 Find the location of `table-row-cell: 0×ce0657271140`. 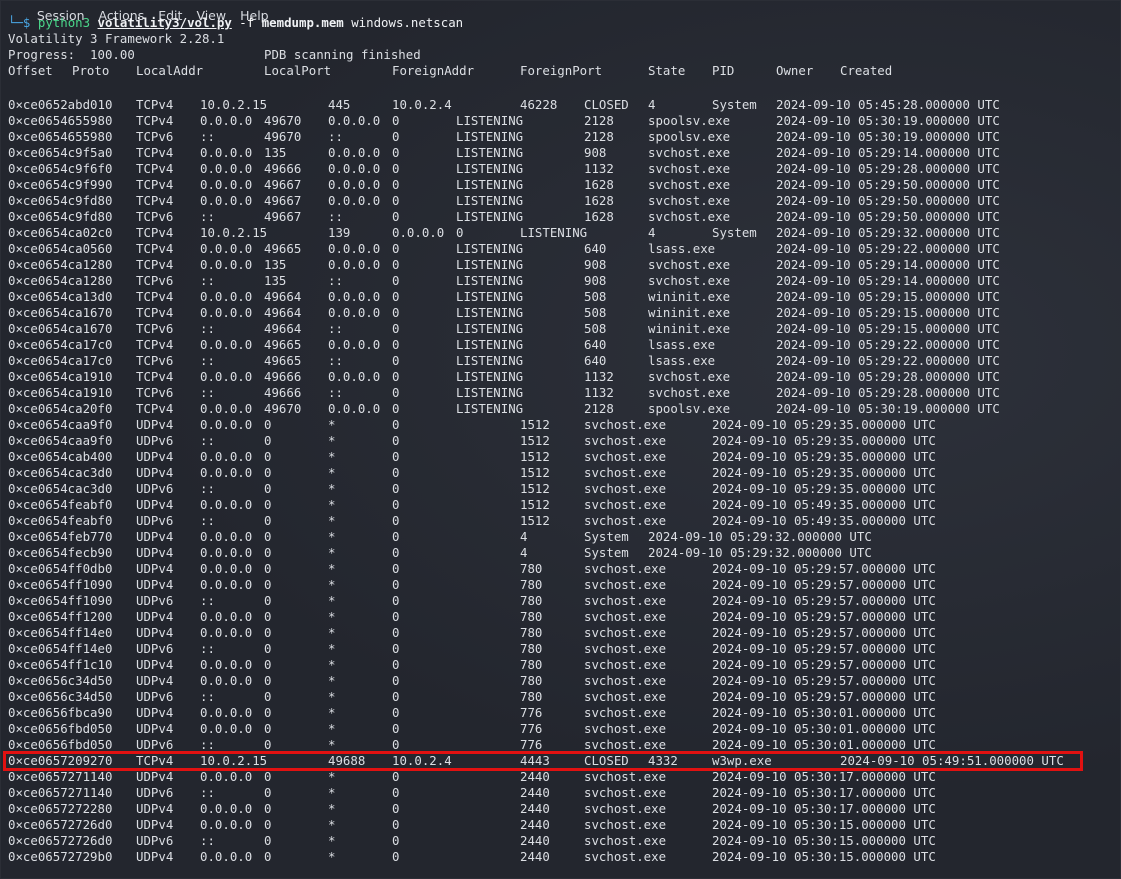

table-row-cell: 0×ce0657271140 is located at coordinates (60, 776).